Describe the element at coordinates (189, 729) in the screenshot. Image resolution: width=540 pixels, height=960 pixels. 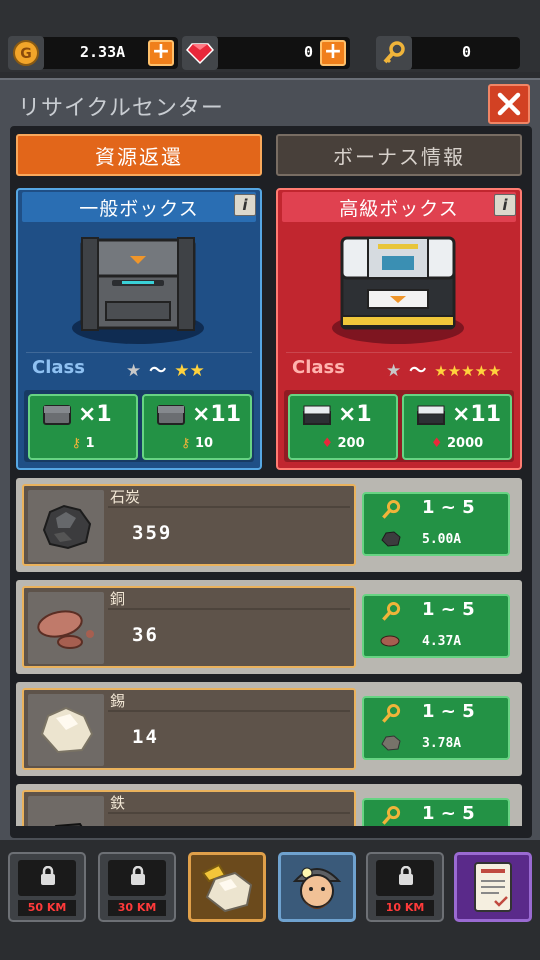
I see `resource-card: 錫 14` at that location.